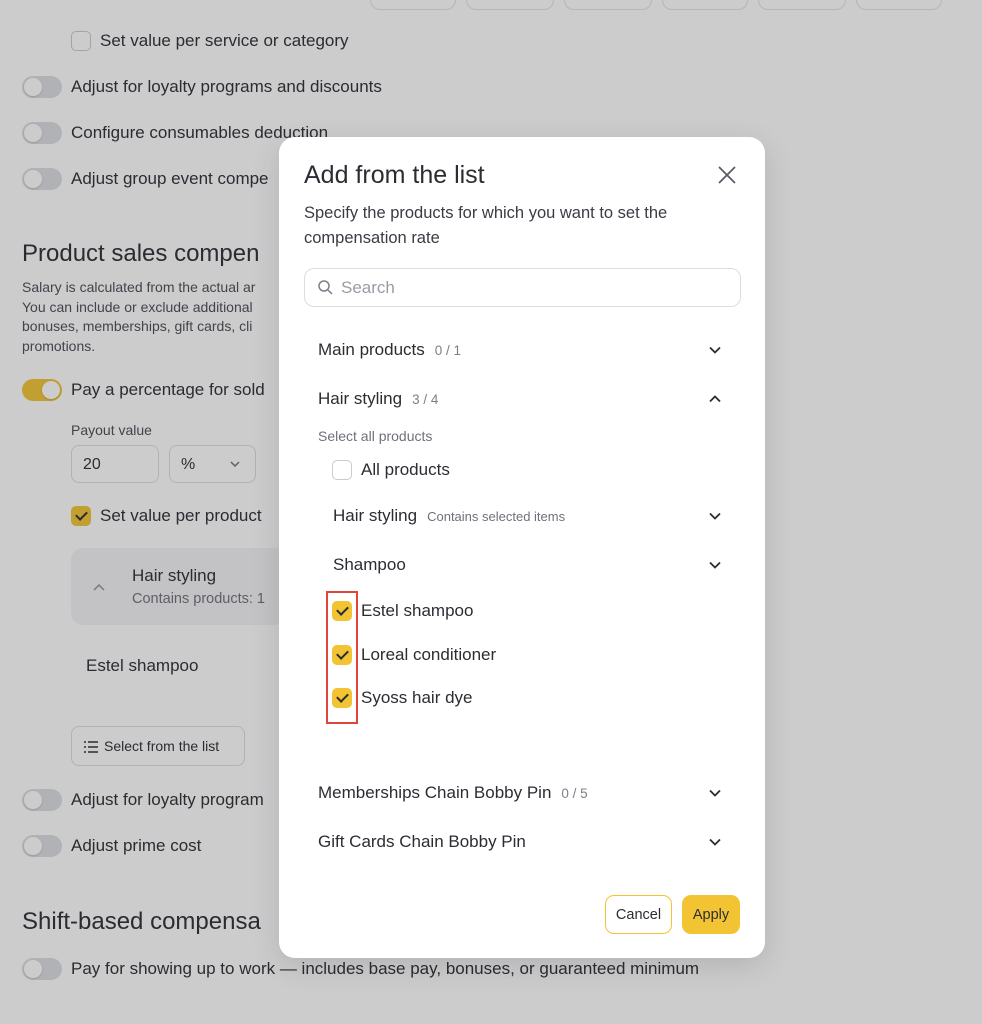 The width and height of the screenshot is (982, 1024). I want to click on subgroup-note: Contains selected items, so click(496, 516).